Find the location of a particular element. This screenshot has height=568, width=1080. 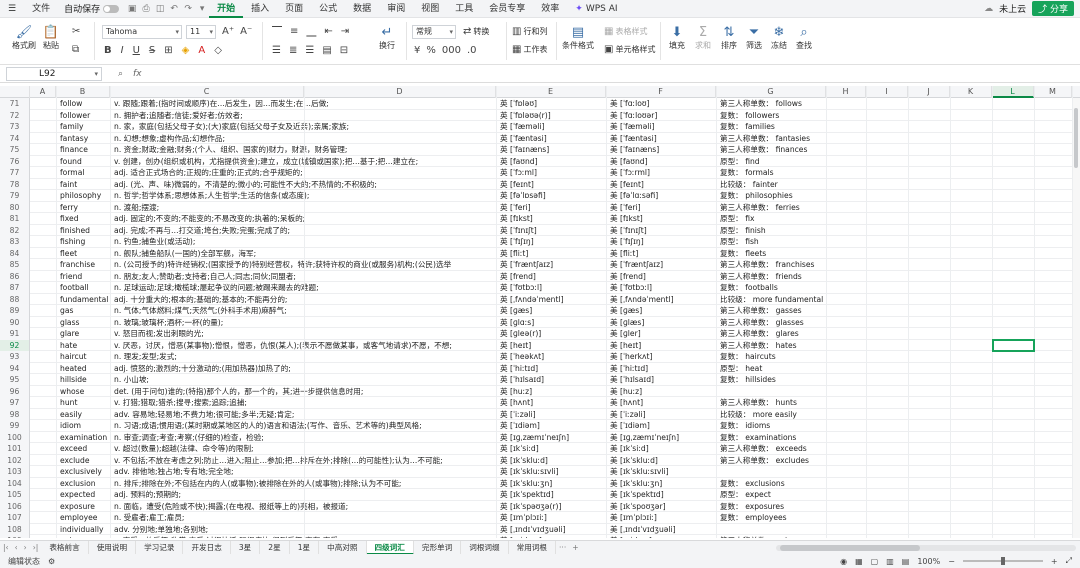

cell-word: exclusively is located at coordinates (83, 472).